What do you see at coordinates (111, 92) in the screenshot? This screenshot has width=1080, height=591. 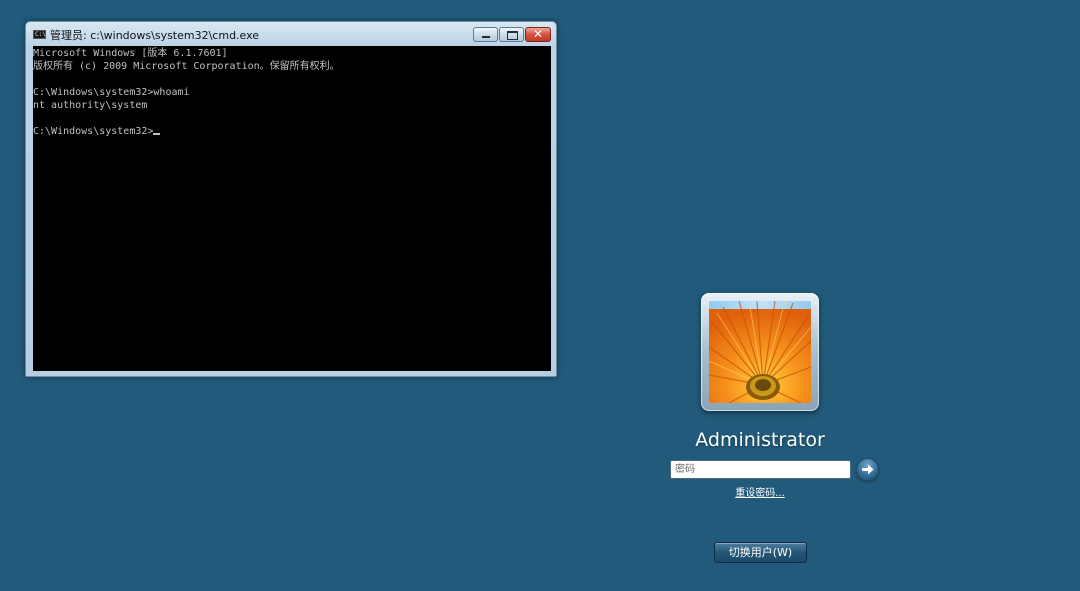 I see `console-line: C:\Windows\system32>whoami` at bounding box center [111, 92].